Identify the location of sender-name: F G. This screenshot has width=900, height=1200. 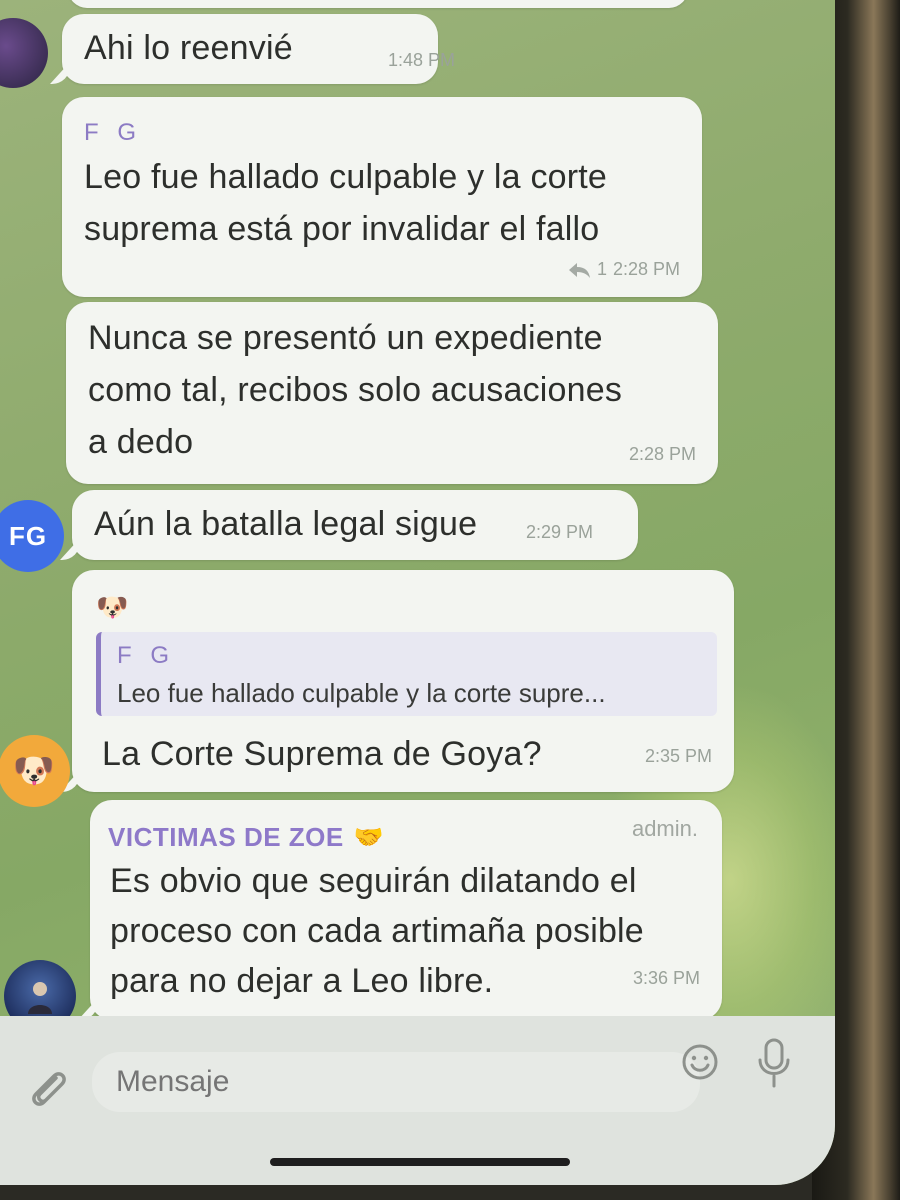
(113, 133).